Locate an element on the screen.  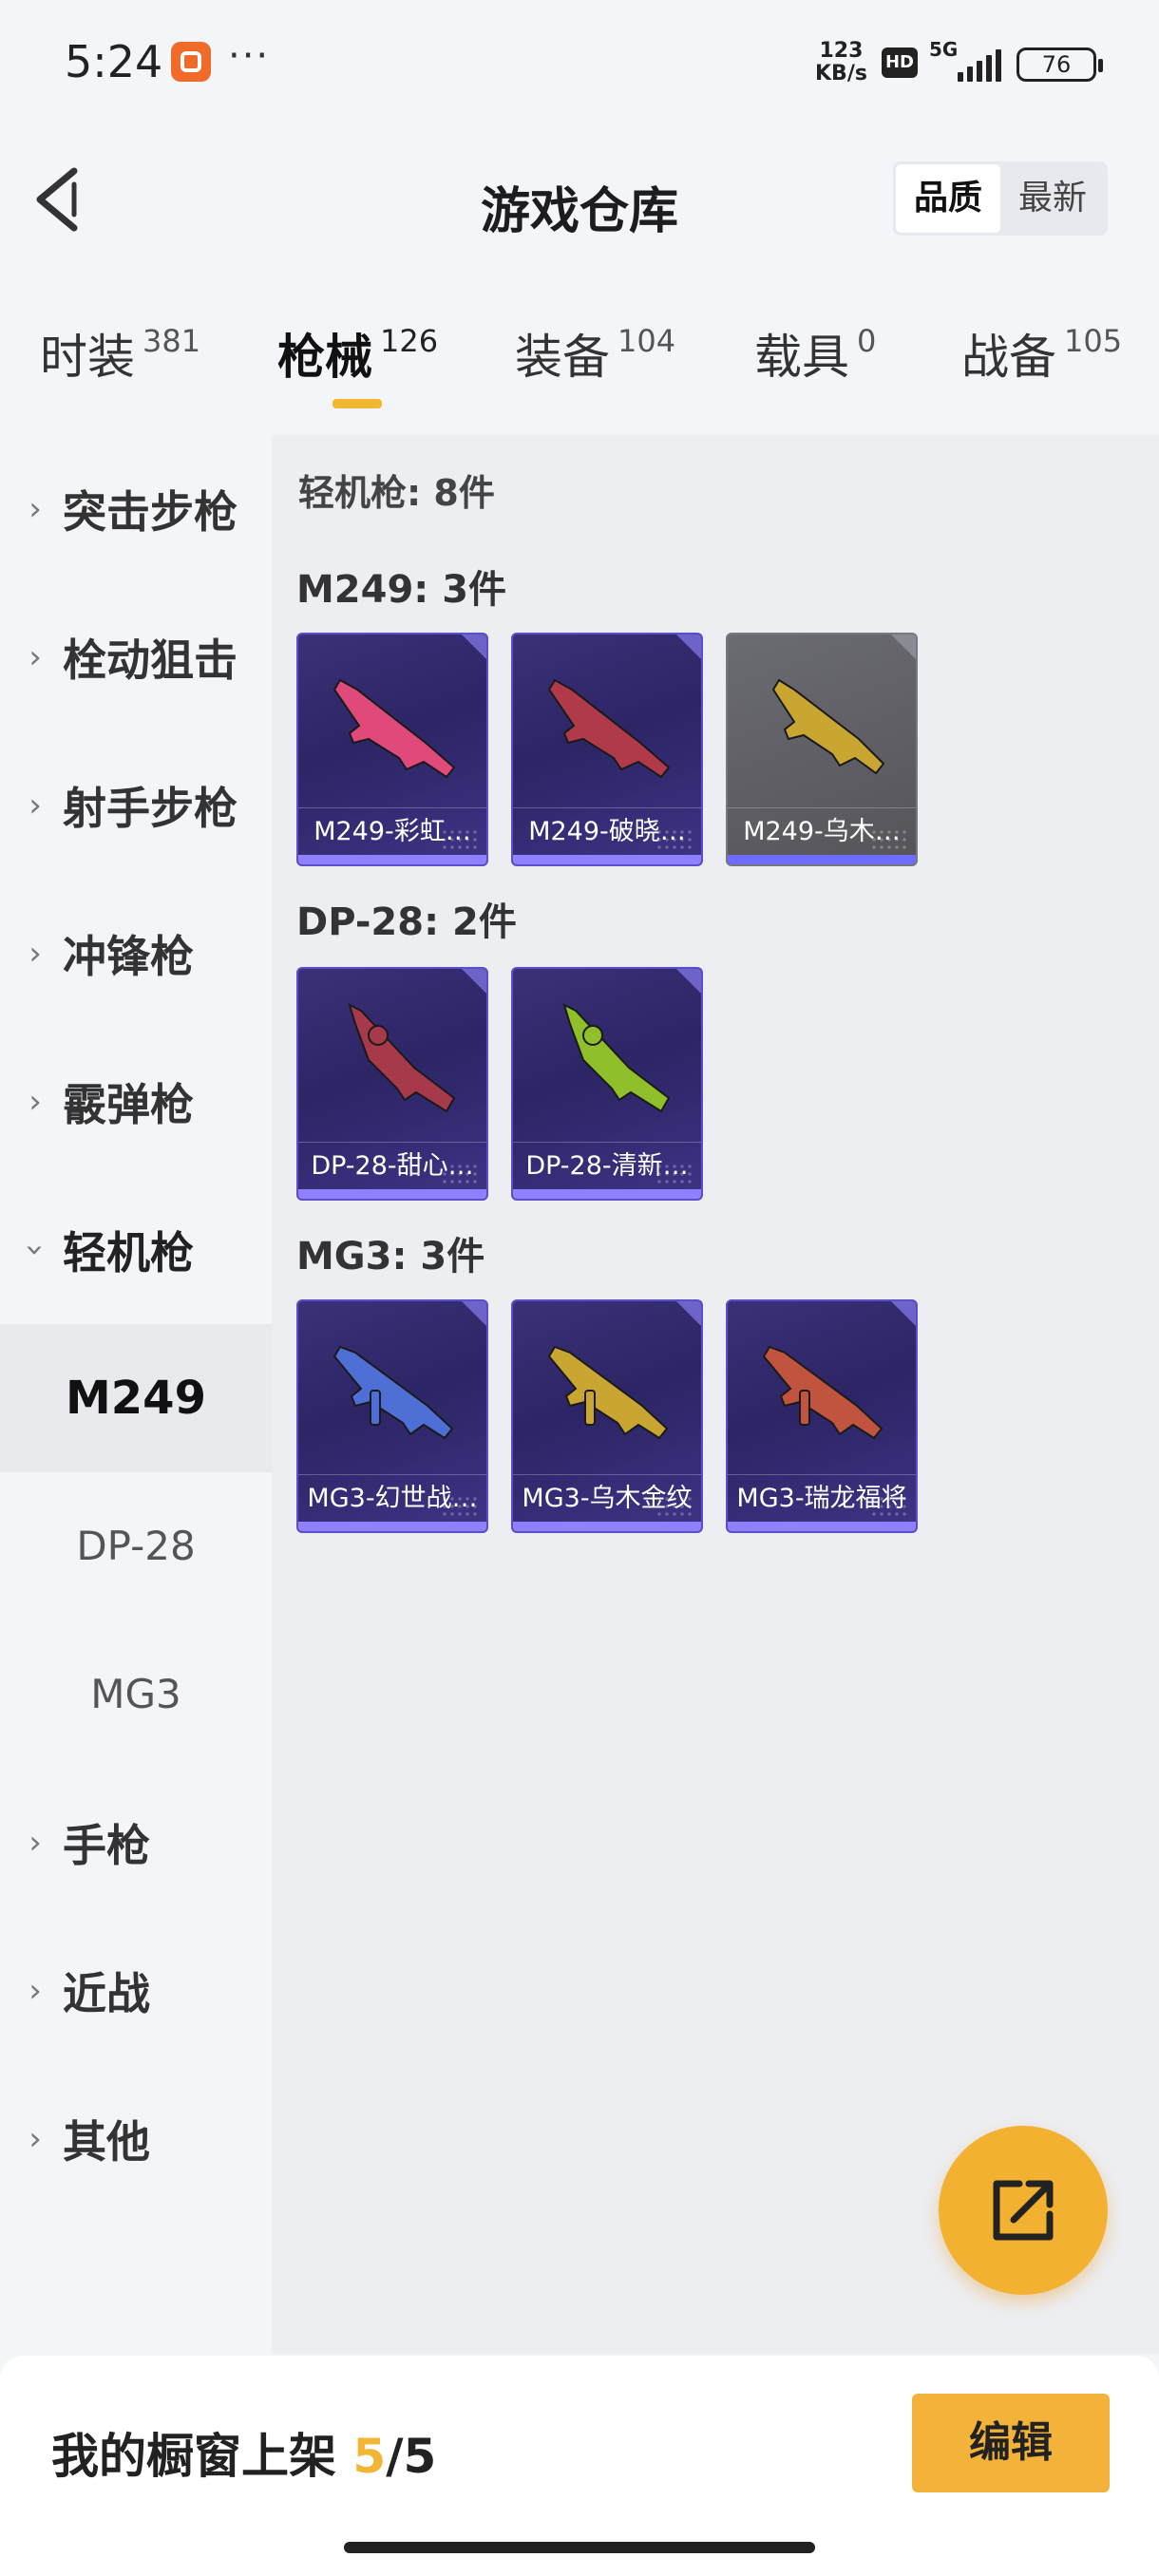
tab-fashion: 时装 381 is located at coordinates (120, 353).